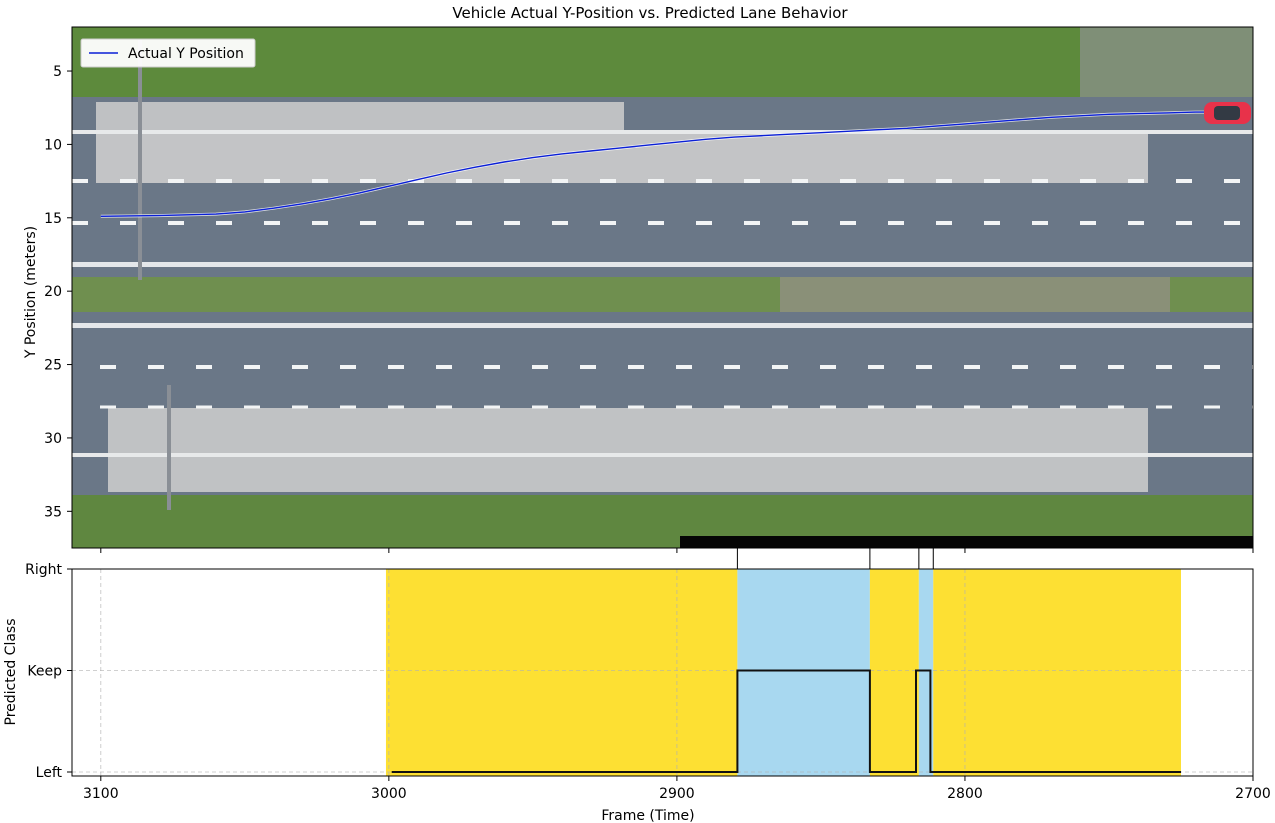  What do you see at coordinates (835, 558) in the screenshot?
I see `top-boundary-marks` at bounding box center [835, 558].